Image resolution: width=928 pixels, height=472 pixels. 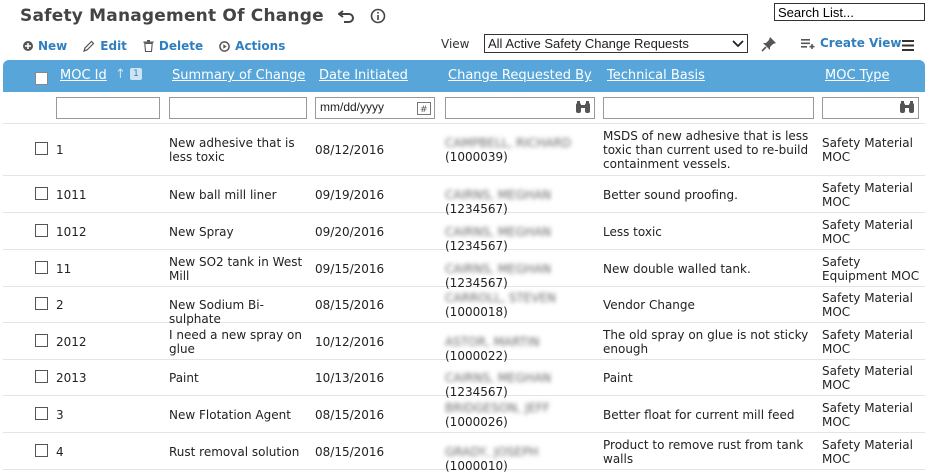 I want to click on cell-moc-id: 1012, so click(x=71, y=232).